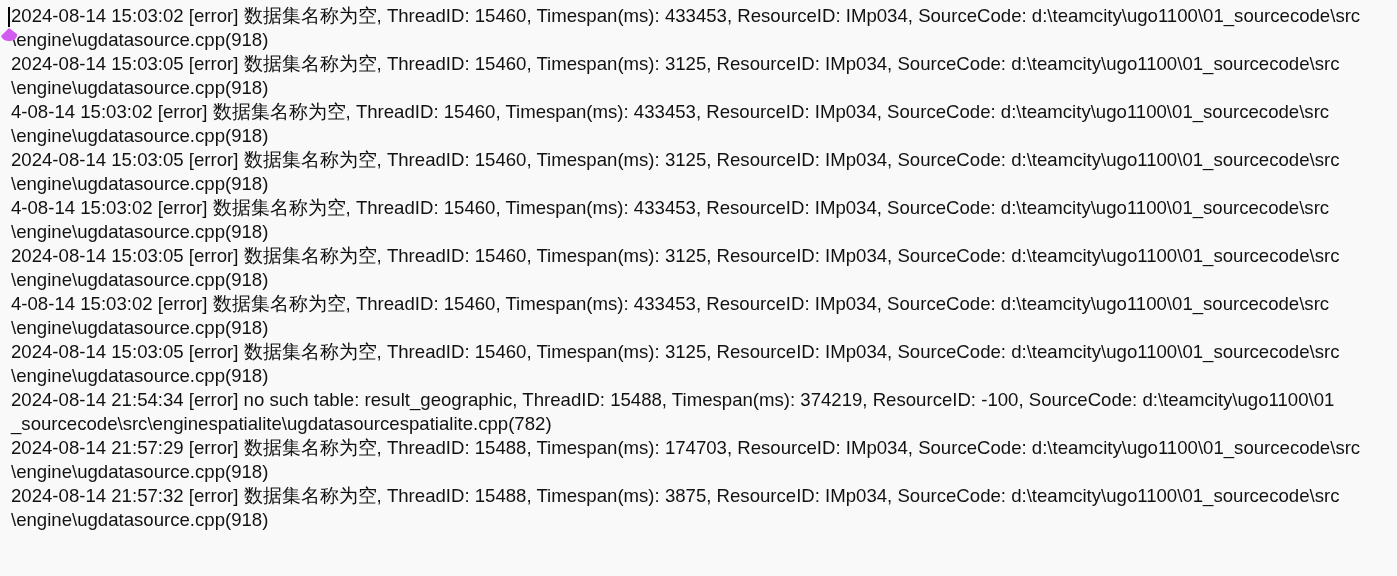 The width and height of the screenshot is (1397, 576). What do you see at coordinates (281, 424) in the screenshot?
I see `log-line: _sourcecode\src\enginespatialite\ugdatasourcespatialite.cpp(782)` at bounding box center [281, 424].